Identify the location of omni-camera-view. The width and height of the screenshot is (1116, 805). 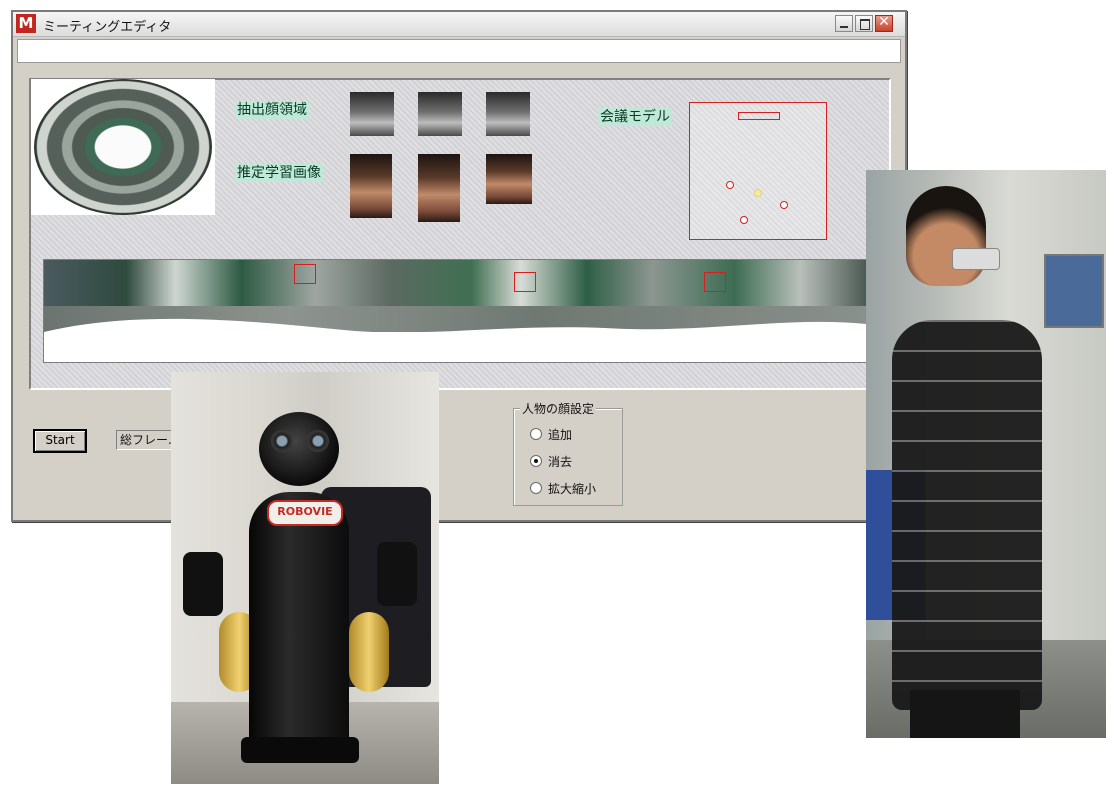
(123, 147).